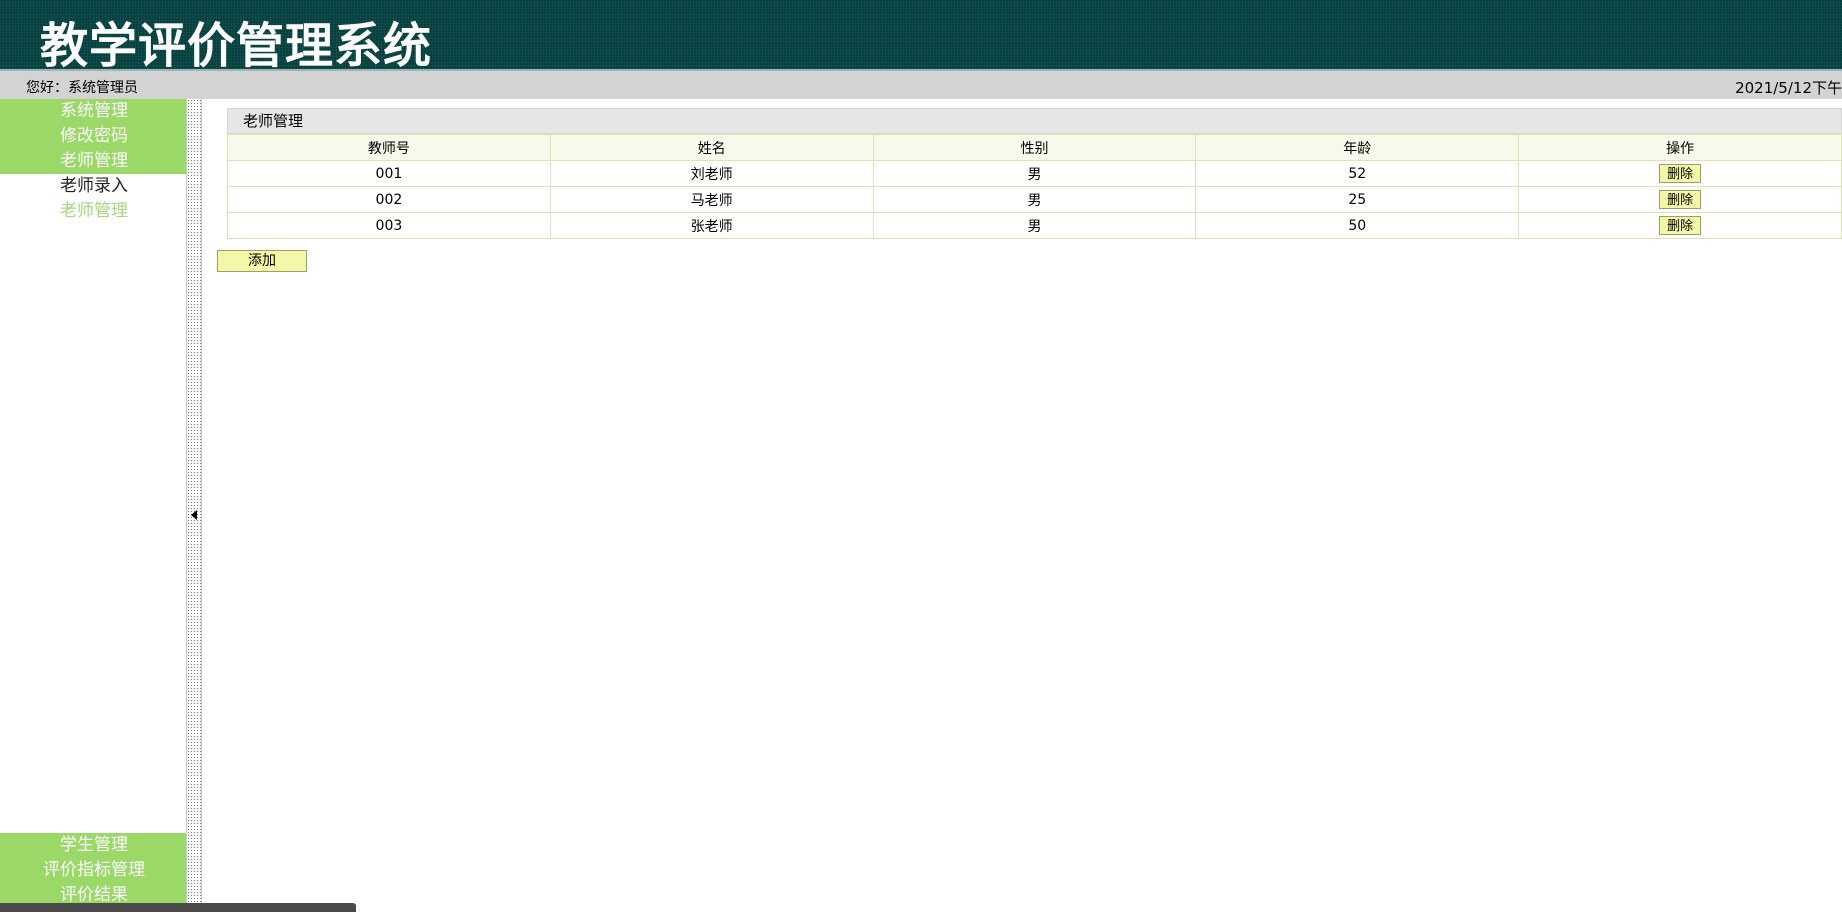 This screenshot has width=1842, height=912. What do you see at coordinates (1034, 121) in the screenshot?
I see `panel-title: 老师管理` at bounding box center [1034, 121].